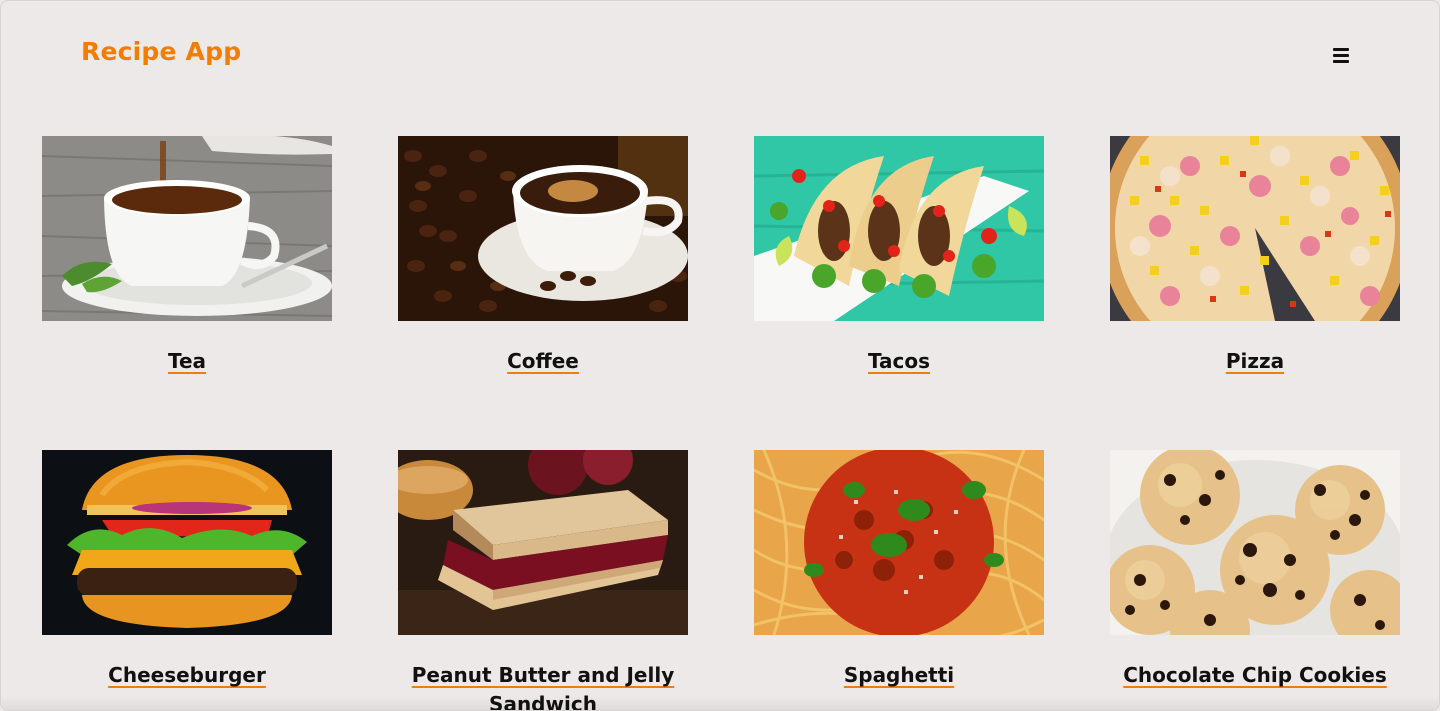 The image size is (1440, 711). I want to click on recipe-card-tea: Tea, so click(187, 256).